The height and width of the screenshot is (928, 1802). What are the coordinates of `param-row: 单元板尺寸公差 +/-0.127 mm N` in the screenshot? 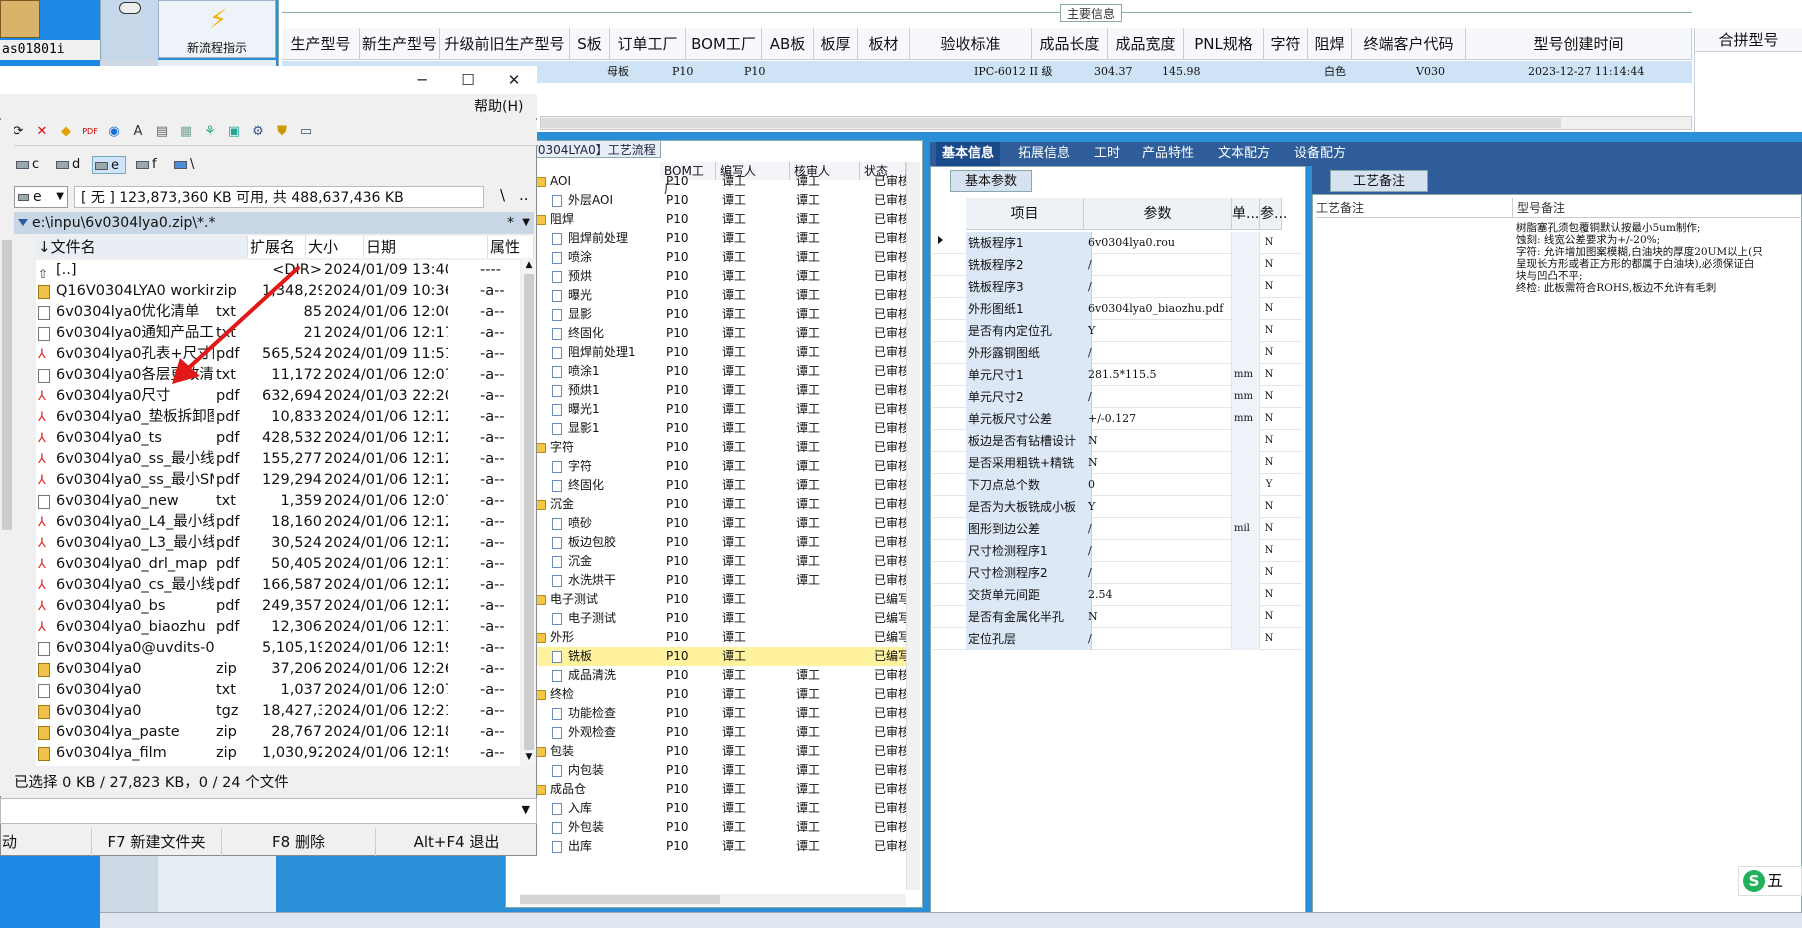 It's located at (1117, 419).